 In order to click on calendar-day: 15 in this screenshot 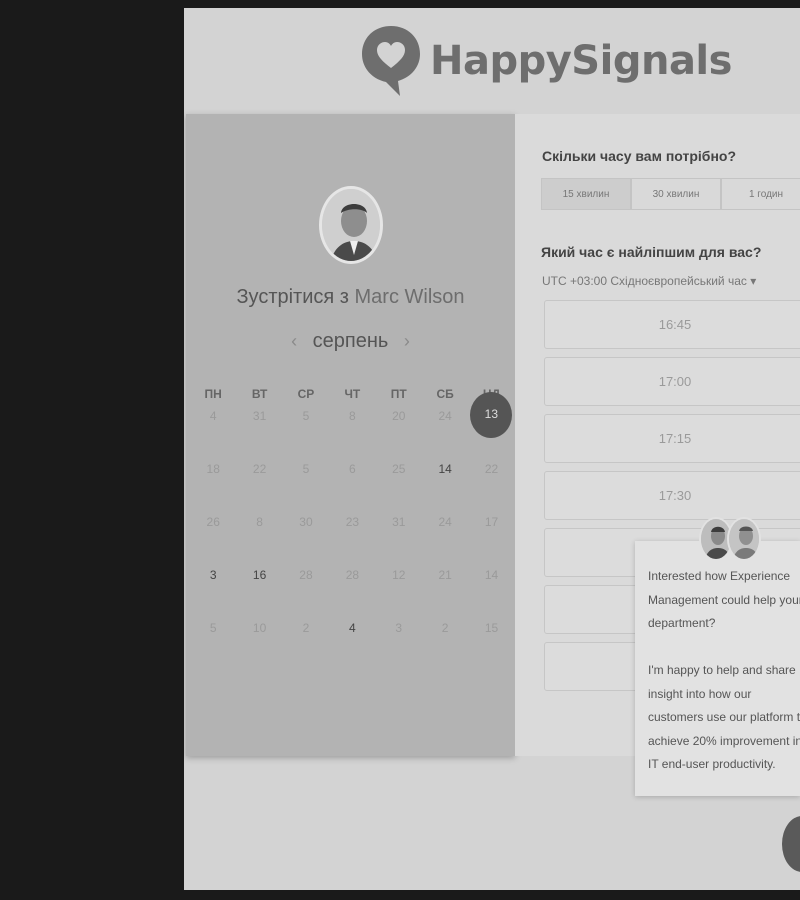, I will do `click(491, 628)`.